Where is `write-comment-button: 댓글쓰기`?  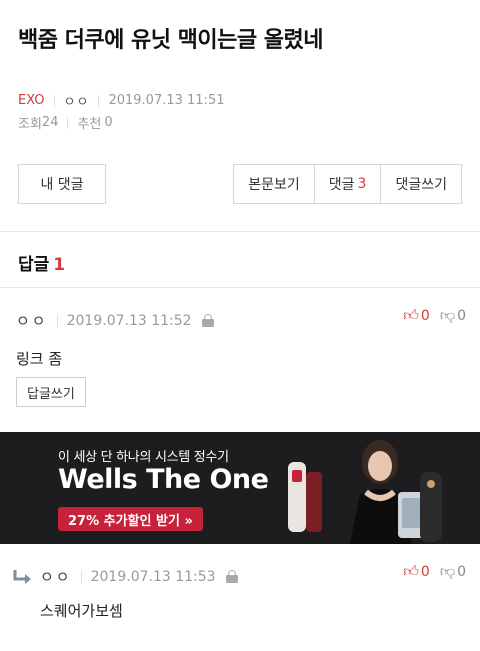
write-comment-button: 댓글쓰기 is located at coordinates (421, 184).